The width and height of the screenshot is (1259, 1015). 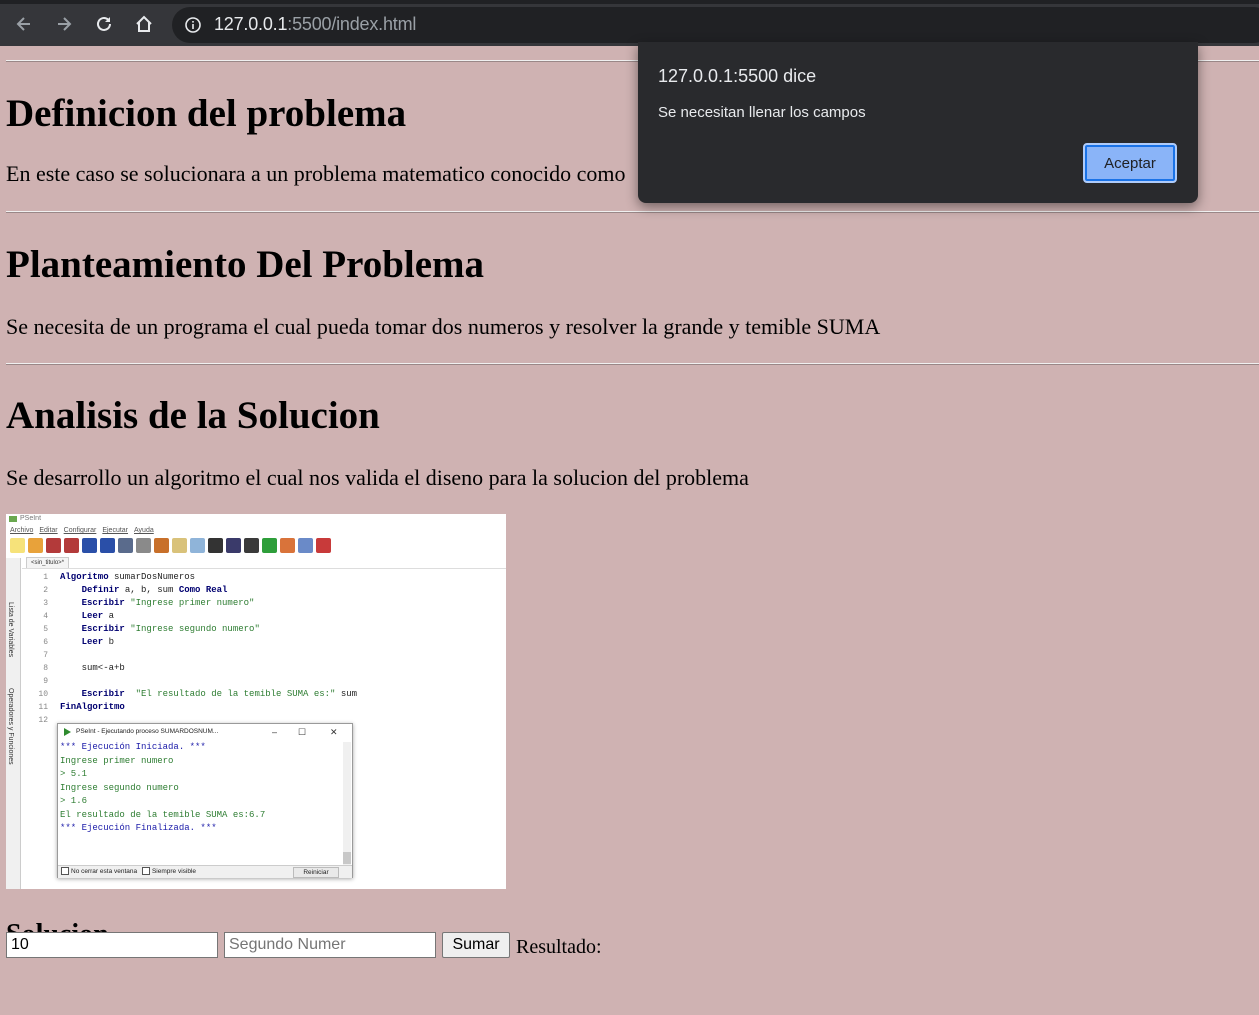 What do you see at coordinates (197, 545) in the screenshot?
I see `search-icon` at bounding box center [197, 545].